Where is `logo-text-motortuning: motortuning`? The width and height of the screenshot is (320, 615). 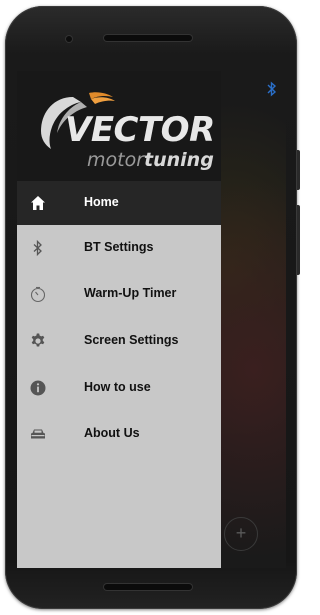 logo-text-motortuning: motortuning is located at coordinates (150, 160).